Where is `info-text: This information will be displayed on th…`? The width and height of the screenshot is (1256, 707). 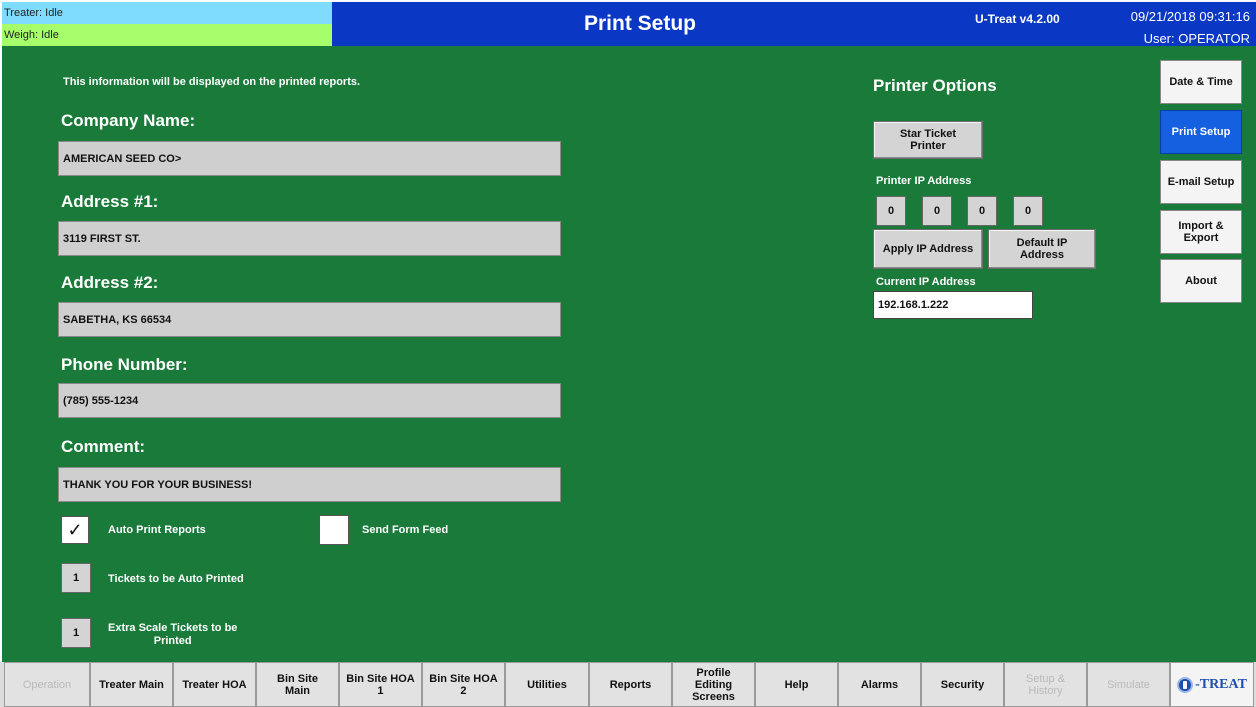 info-text: This information will be displayed on th… is located at coordinates (212, 82).